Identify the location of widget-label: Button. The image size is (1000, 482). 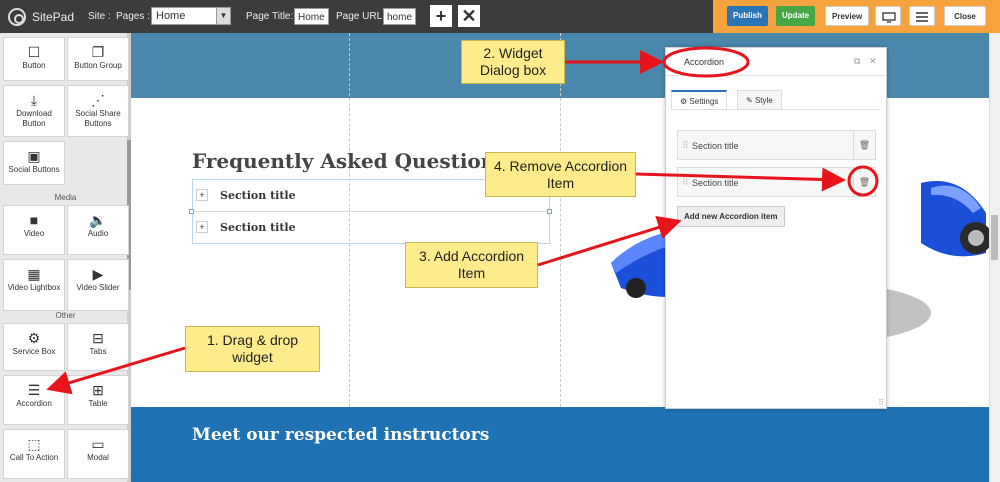
(34, 65).